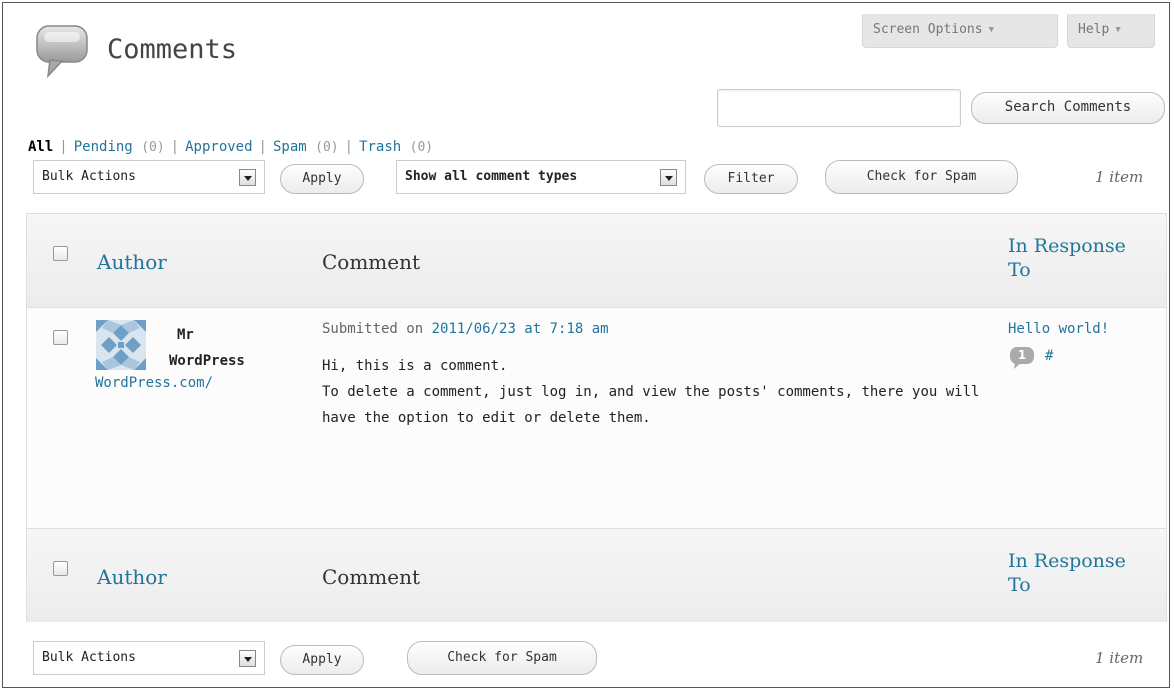 The image size is (1174, 691). Describe the element at coordinates (1111, 31) in the screenshot. I see `help-button: Help ▼` at that location.